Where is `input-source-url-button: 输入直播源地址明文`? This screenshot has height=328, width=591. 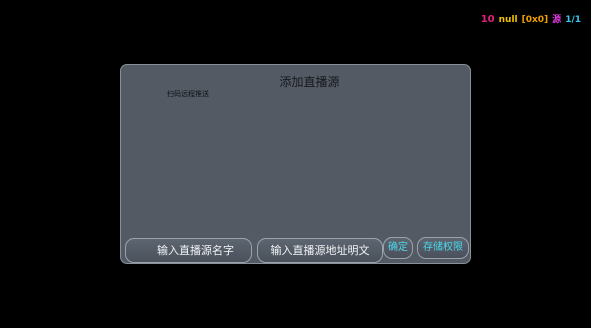
input-source-url-button: 输入直播源地址明文 is located at coordinates (320, 250).